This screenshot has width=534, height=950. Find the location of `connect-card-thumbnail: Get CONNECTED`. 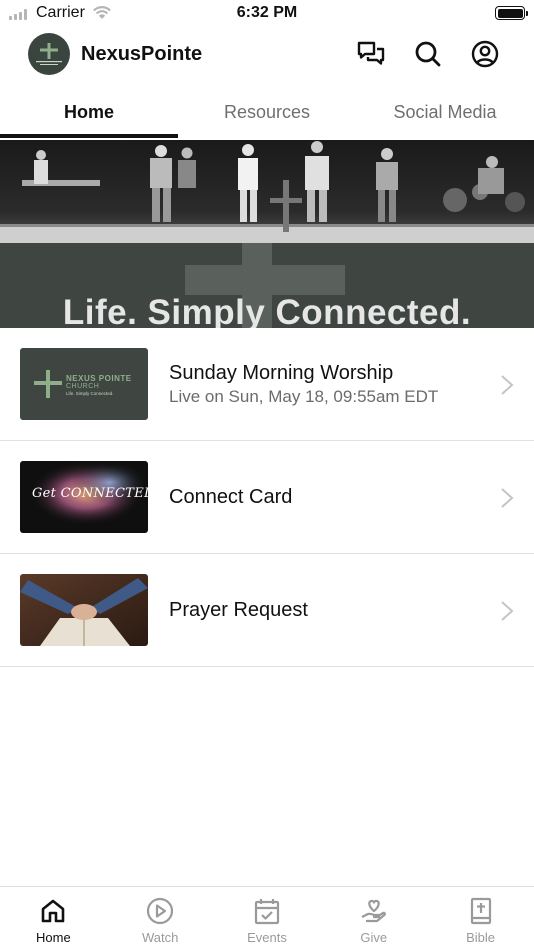

connect-card-thumbnail: Get CONNECTED is located at coordinates (84, 497).